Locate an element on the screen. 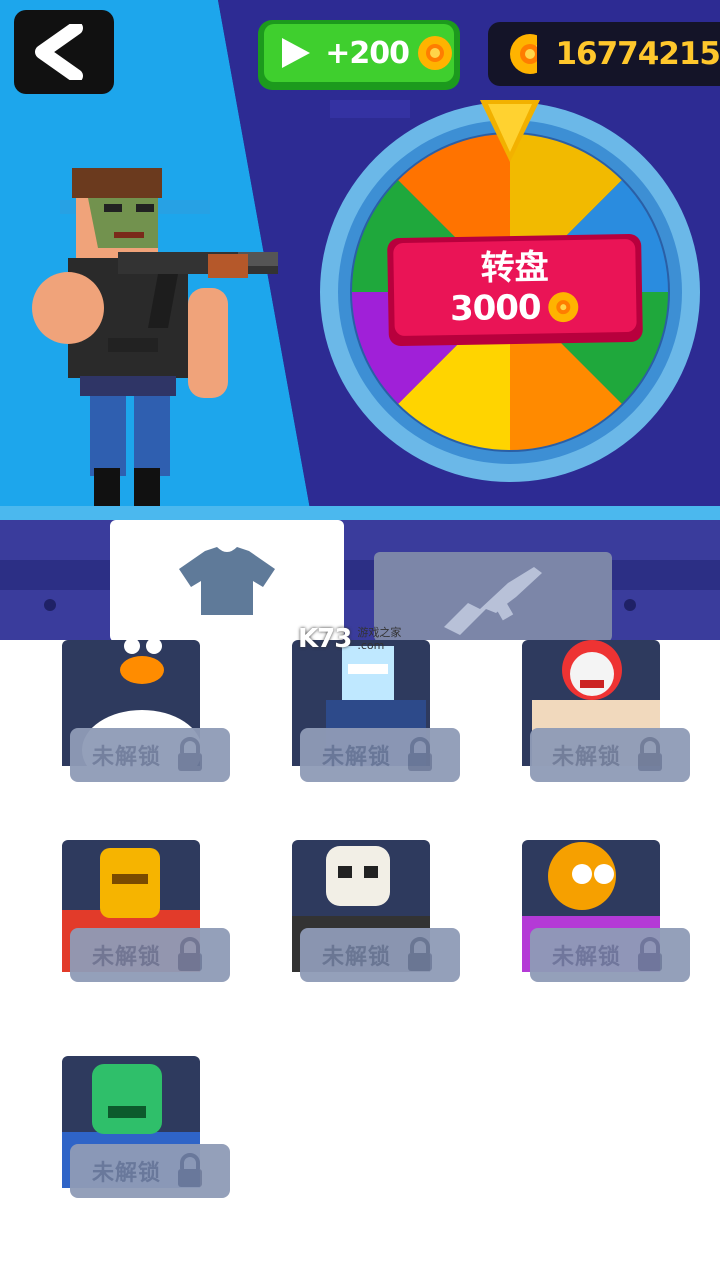  watermark-logo: K73 is located at coordinates (325, 639).